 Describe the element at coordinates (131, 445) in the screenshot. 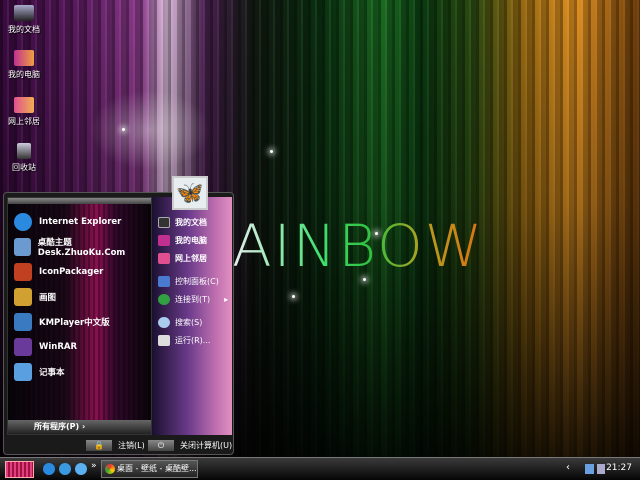

I see `logoff-label: 注销(L)` at that location.